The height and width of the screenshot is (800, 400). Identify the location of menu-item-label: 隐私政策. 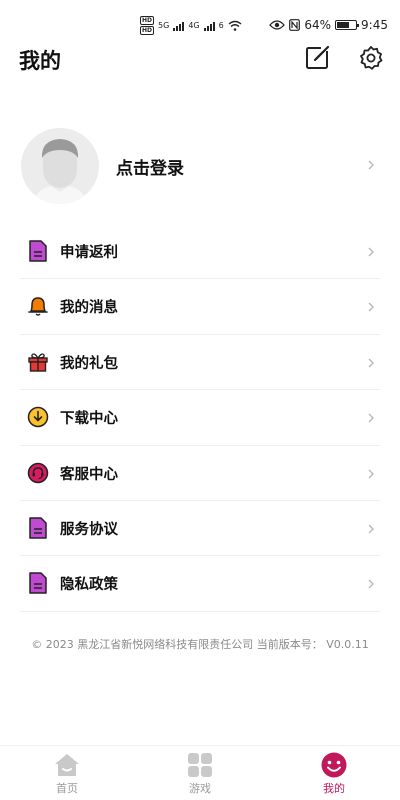
(89, 585).